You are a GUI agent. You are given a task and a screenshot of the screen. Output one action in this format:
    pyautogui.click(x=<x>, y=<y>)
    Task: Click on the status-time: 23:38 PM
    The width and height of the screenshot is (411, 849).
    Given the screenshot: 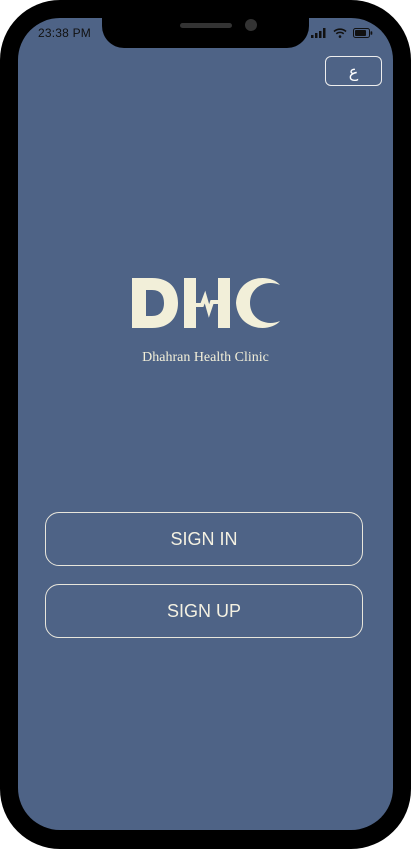 What is the action you would take?
    pyautogui.click(x=64, y=33)
    